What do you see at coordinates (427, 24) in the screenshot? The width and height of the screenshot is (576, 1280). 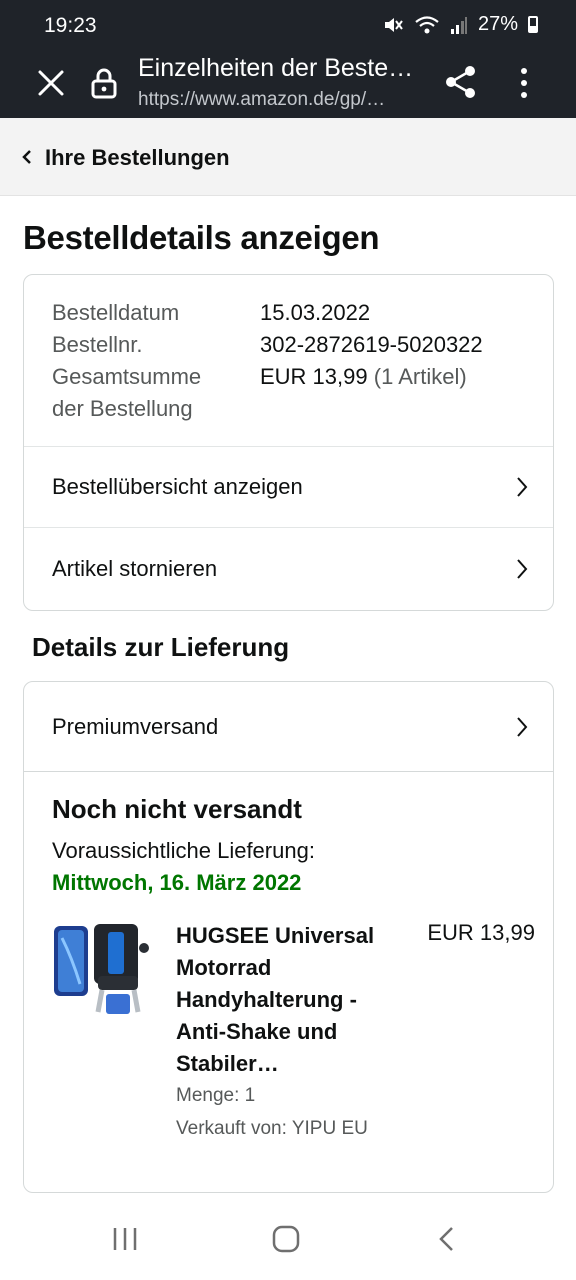 I see `wifi-icon` at bounding box center [427, 24].